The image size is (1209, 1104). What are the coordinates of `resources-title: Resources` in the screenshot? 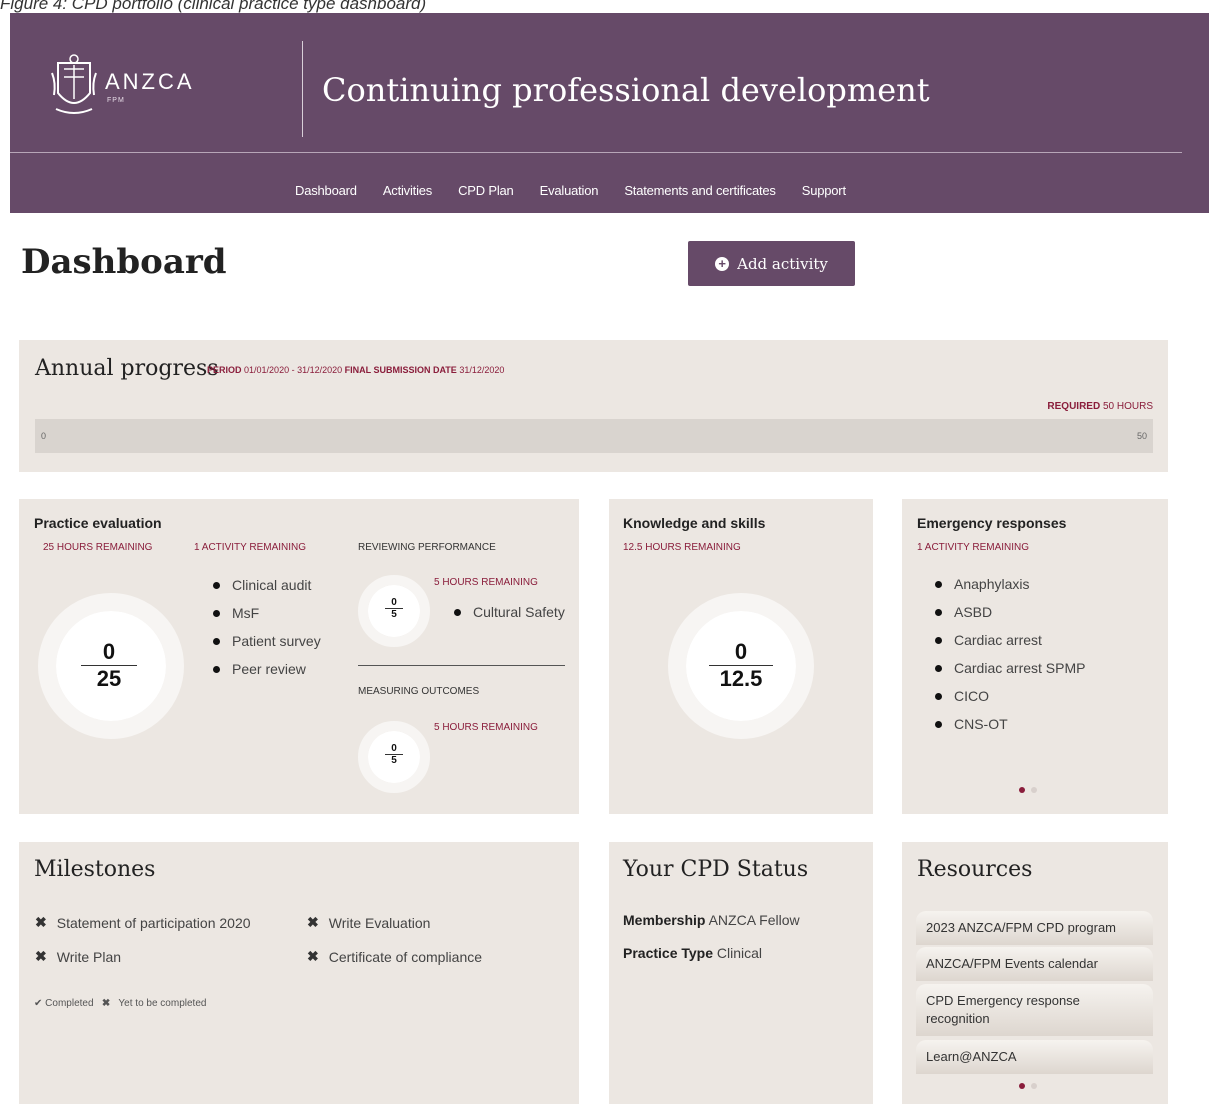 It's located at (975, 869).